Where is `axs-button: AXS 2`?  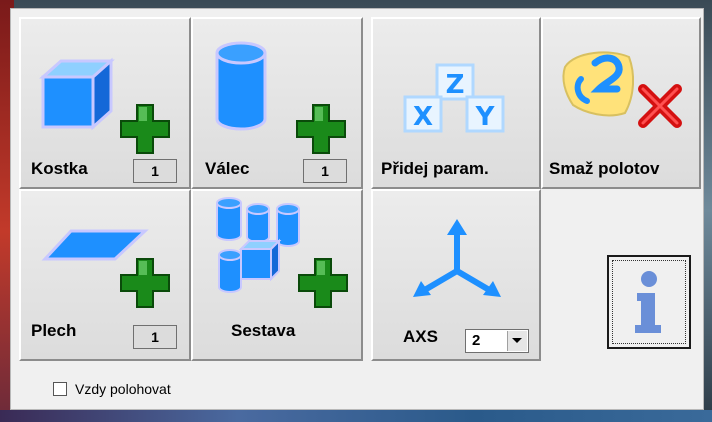
axs-button: AXS 2 is located at coordinates (456, 275).